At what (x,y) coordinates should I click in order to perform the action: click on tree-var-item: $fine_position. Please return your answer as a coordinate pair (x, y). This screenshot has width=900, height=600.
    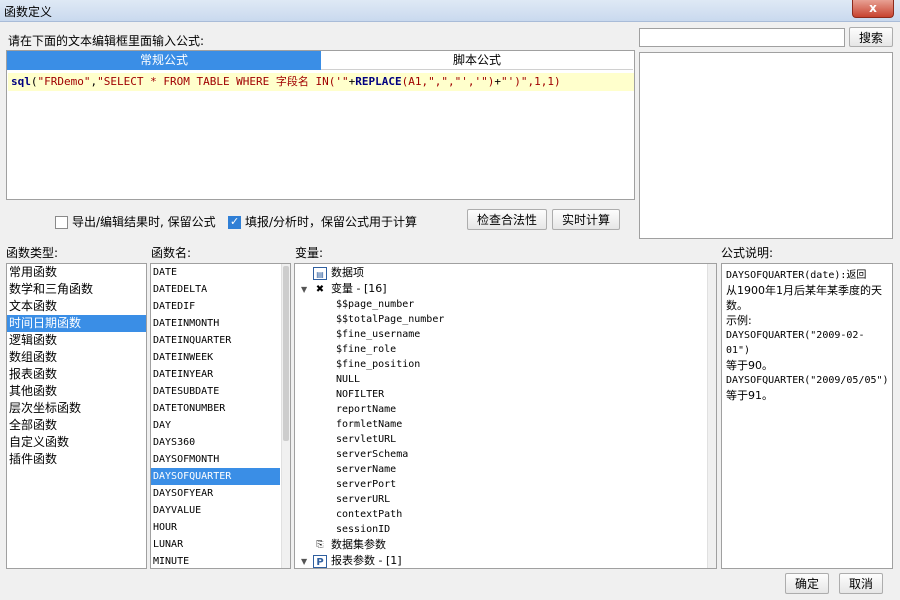
    Looking at the image, I should click on (378, 364).